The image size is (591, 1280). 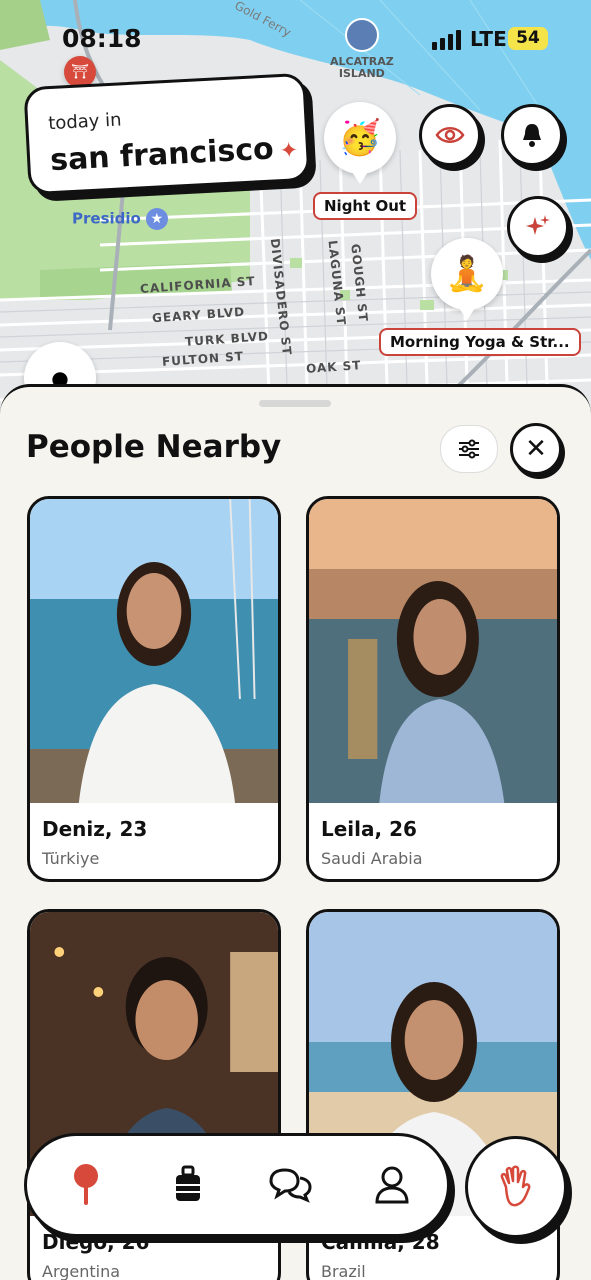 I want to click on drag-handle, so click(x=295, y=403).